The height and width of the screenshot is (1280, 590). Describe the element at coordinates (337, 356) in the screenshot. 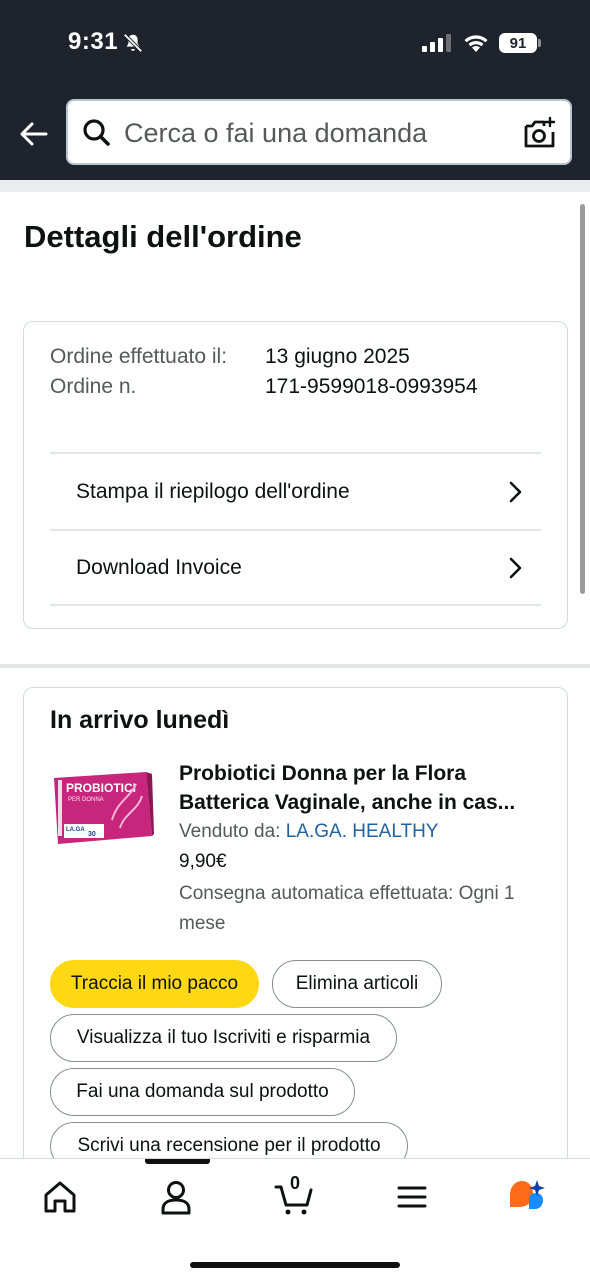

I see `order-date-value: 13 giugno 2025` at that location.